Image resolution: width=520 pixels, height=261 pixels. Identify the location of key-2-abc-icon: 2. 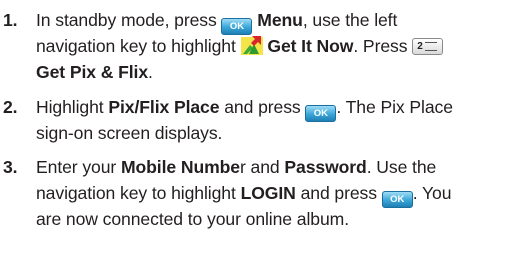
(428, 46).